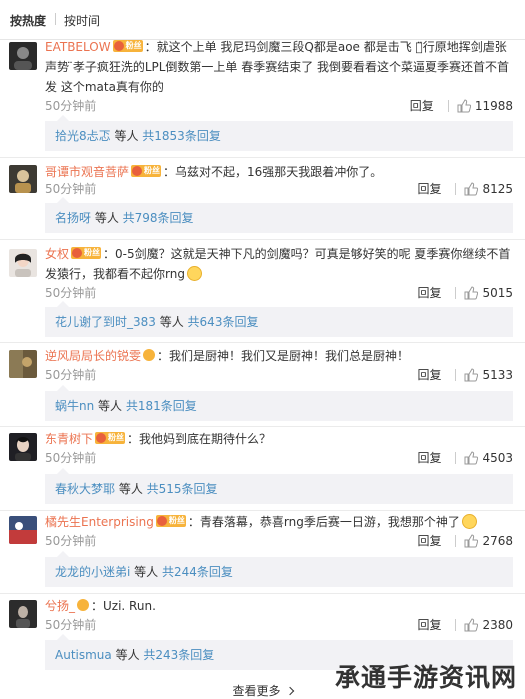 The image size is (525, 699). I want to click on comment-text: 兮扬_ ：Uzi. Run., so click(280, 606).